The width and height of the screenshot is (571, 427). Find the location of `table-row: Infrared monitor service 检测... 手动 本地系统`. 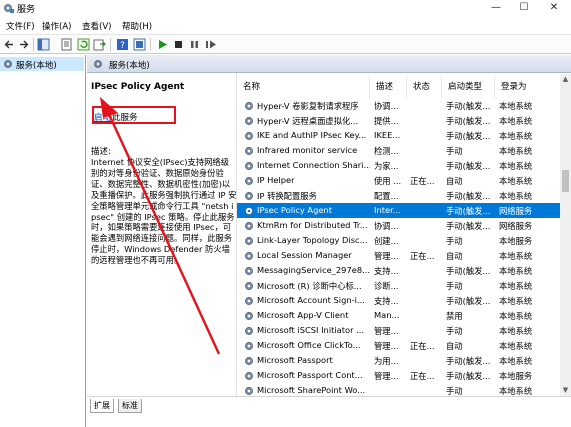

table-row: Infrared monitor service 检测... 手动 本地系统 is located at coordinates (399, 150).